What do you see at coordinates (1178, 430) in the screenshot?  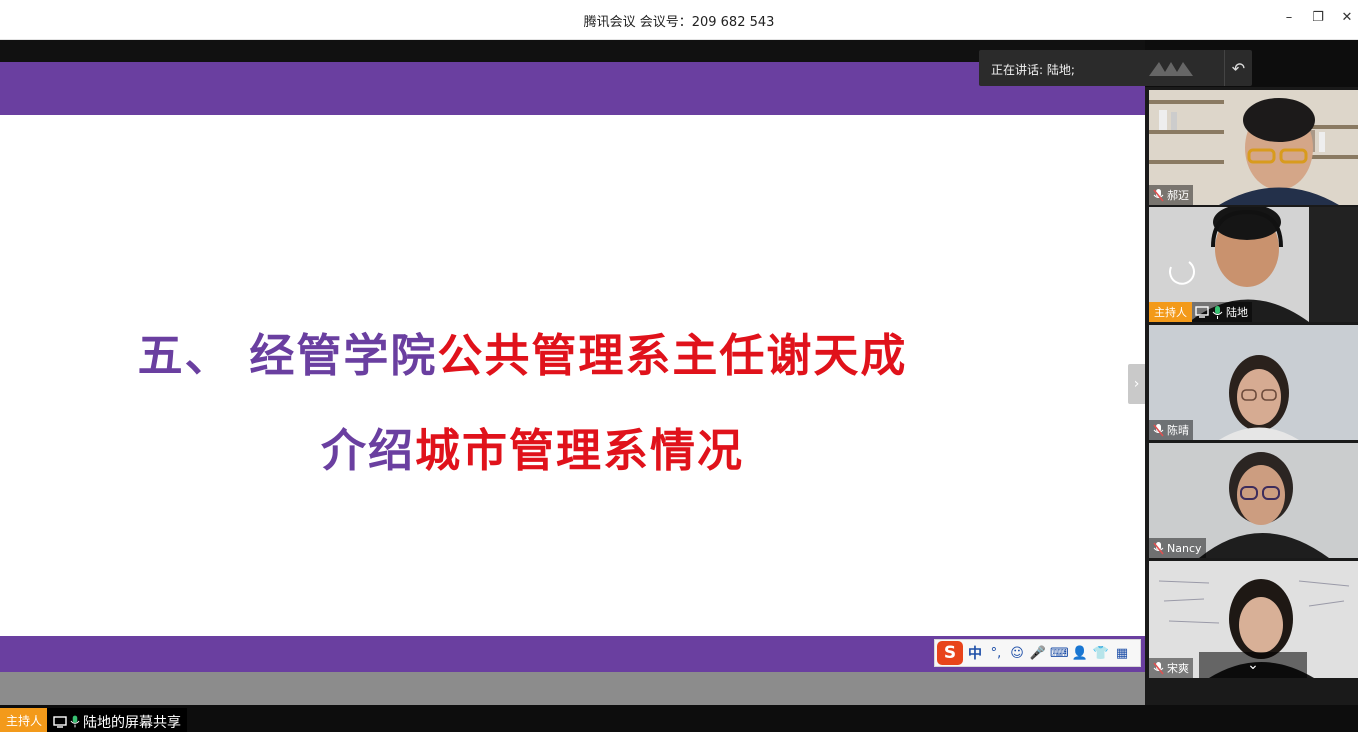 I see `participant-name: 陈晴` at bounding box center [1178, 430].